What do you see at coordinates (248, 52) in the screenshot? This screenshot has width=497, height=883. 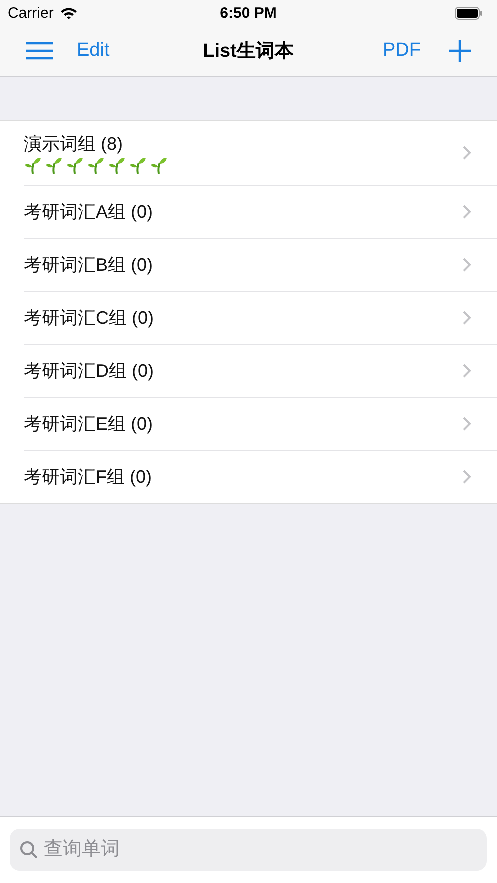 I see `nav-title: List生词本` at bounding box center [248, 52].